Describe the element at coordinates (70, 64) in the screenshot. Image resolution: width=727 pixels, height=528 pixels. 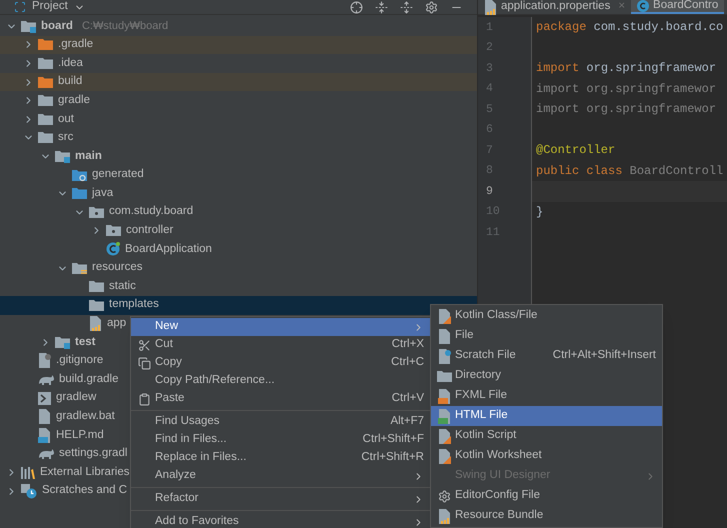
I see `item-label: .idea` at that location.